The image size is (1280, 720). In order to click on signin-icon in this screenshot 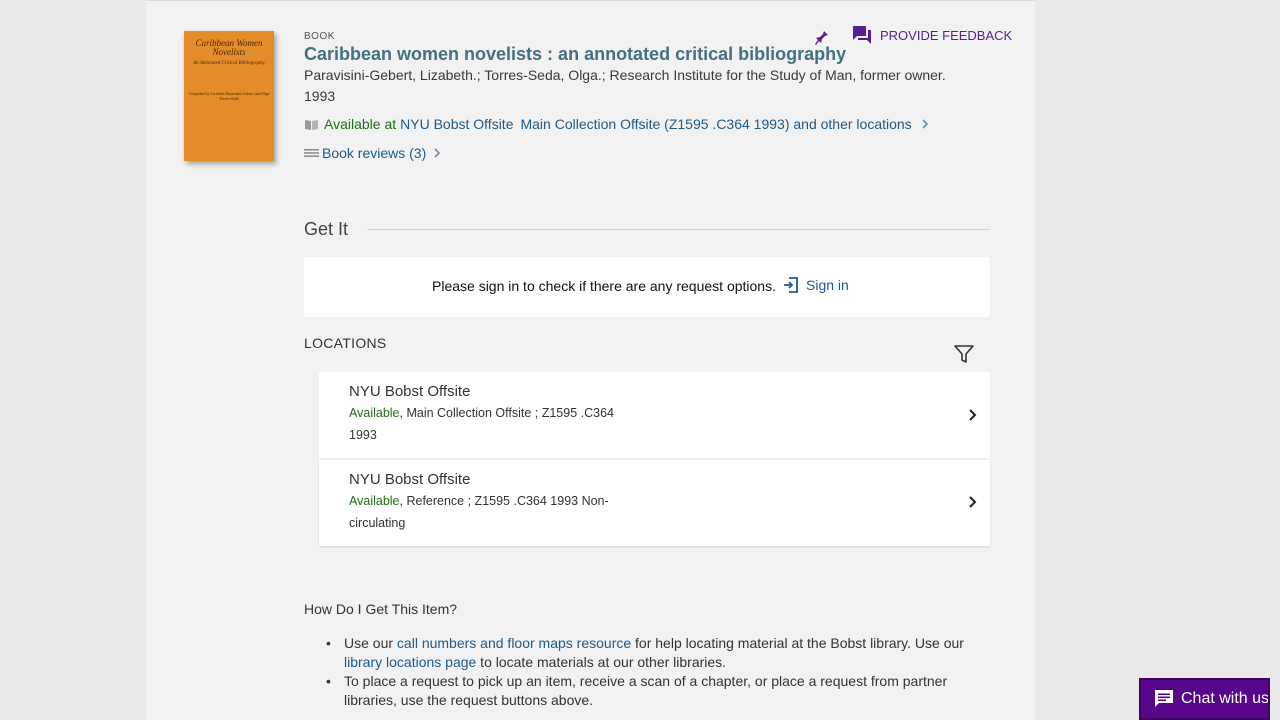, I will do `click(791, 285)`.